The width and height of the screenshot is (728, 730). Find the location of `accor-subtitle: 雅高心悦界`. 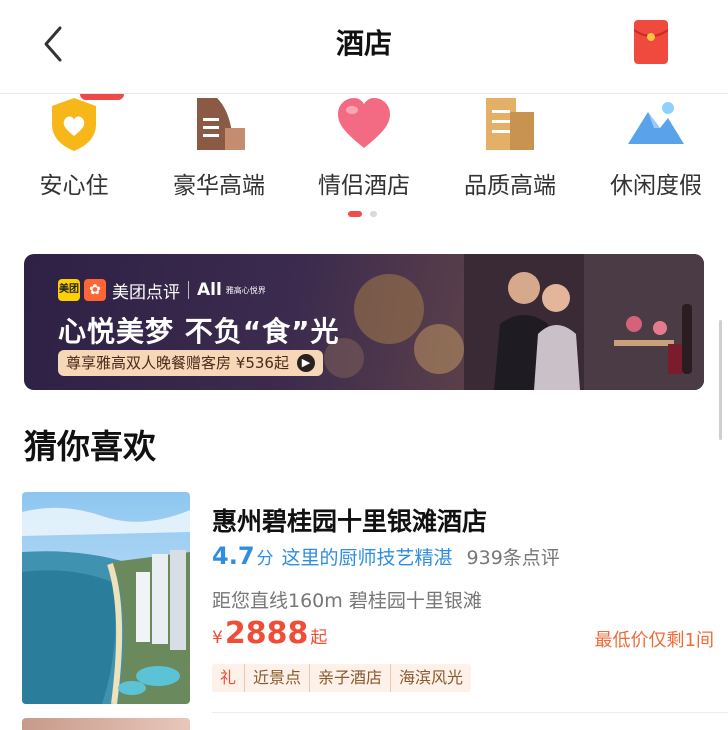

accor-subtitle: 雅高心悦界 is located at coordinates (245, 290).